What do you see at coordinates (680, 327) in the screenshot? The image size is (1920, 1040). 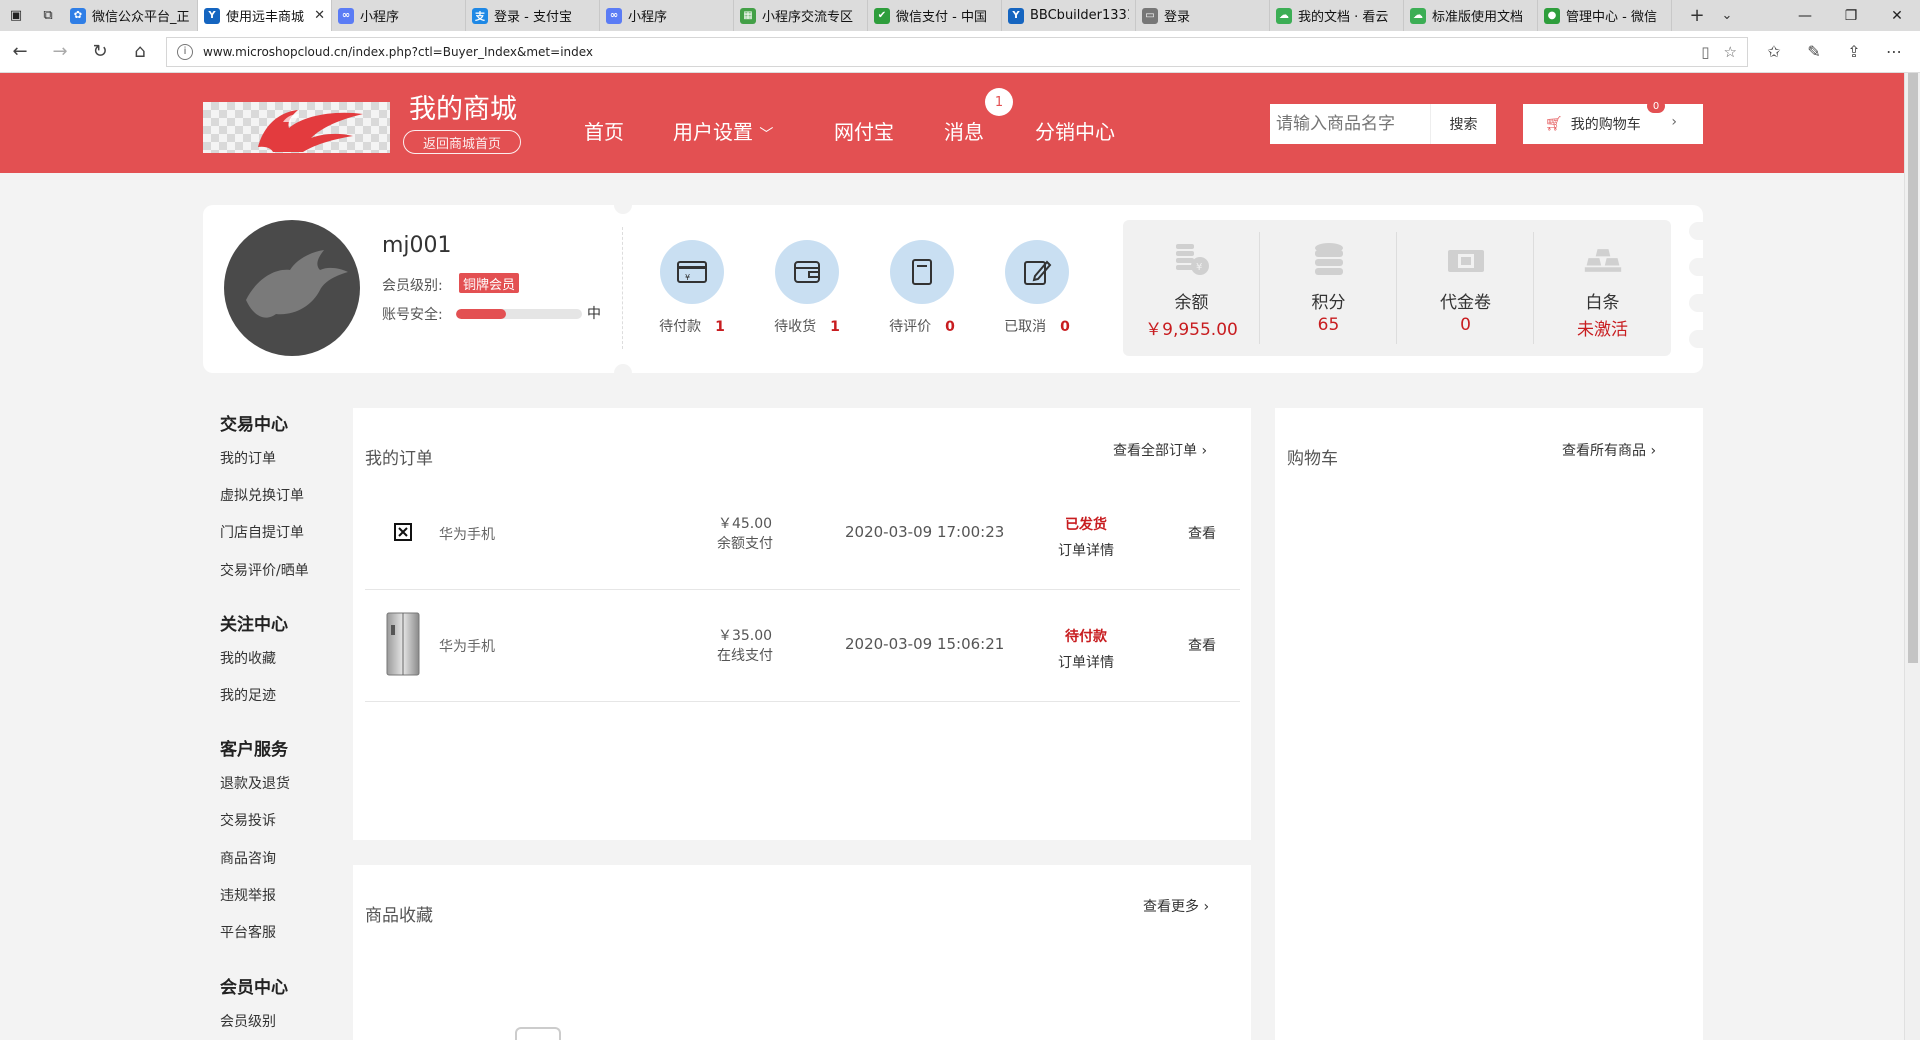 I see `order-stat-label: 待付款` at bounding box center [680, 327].